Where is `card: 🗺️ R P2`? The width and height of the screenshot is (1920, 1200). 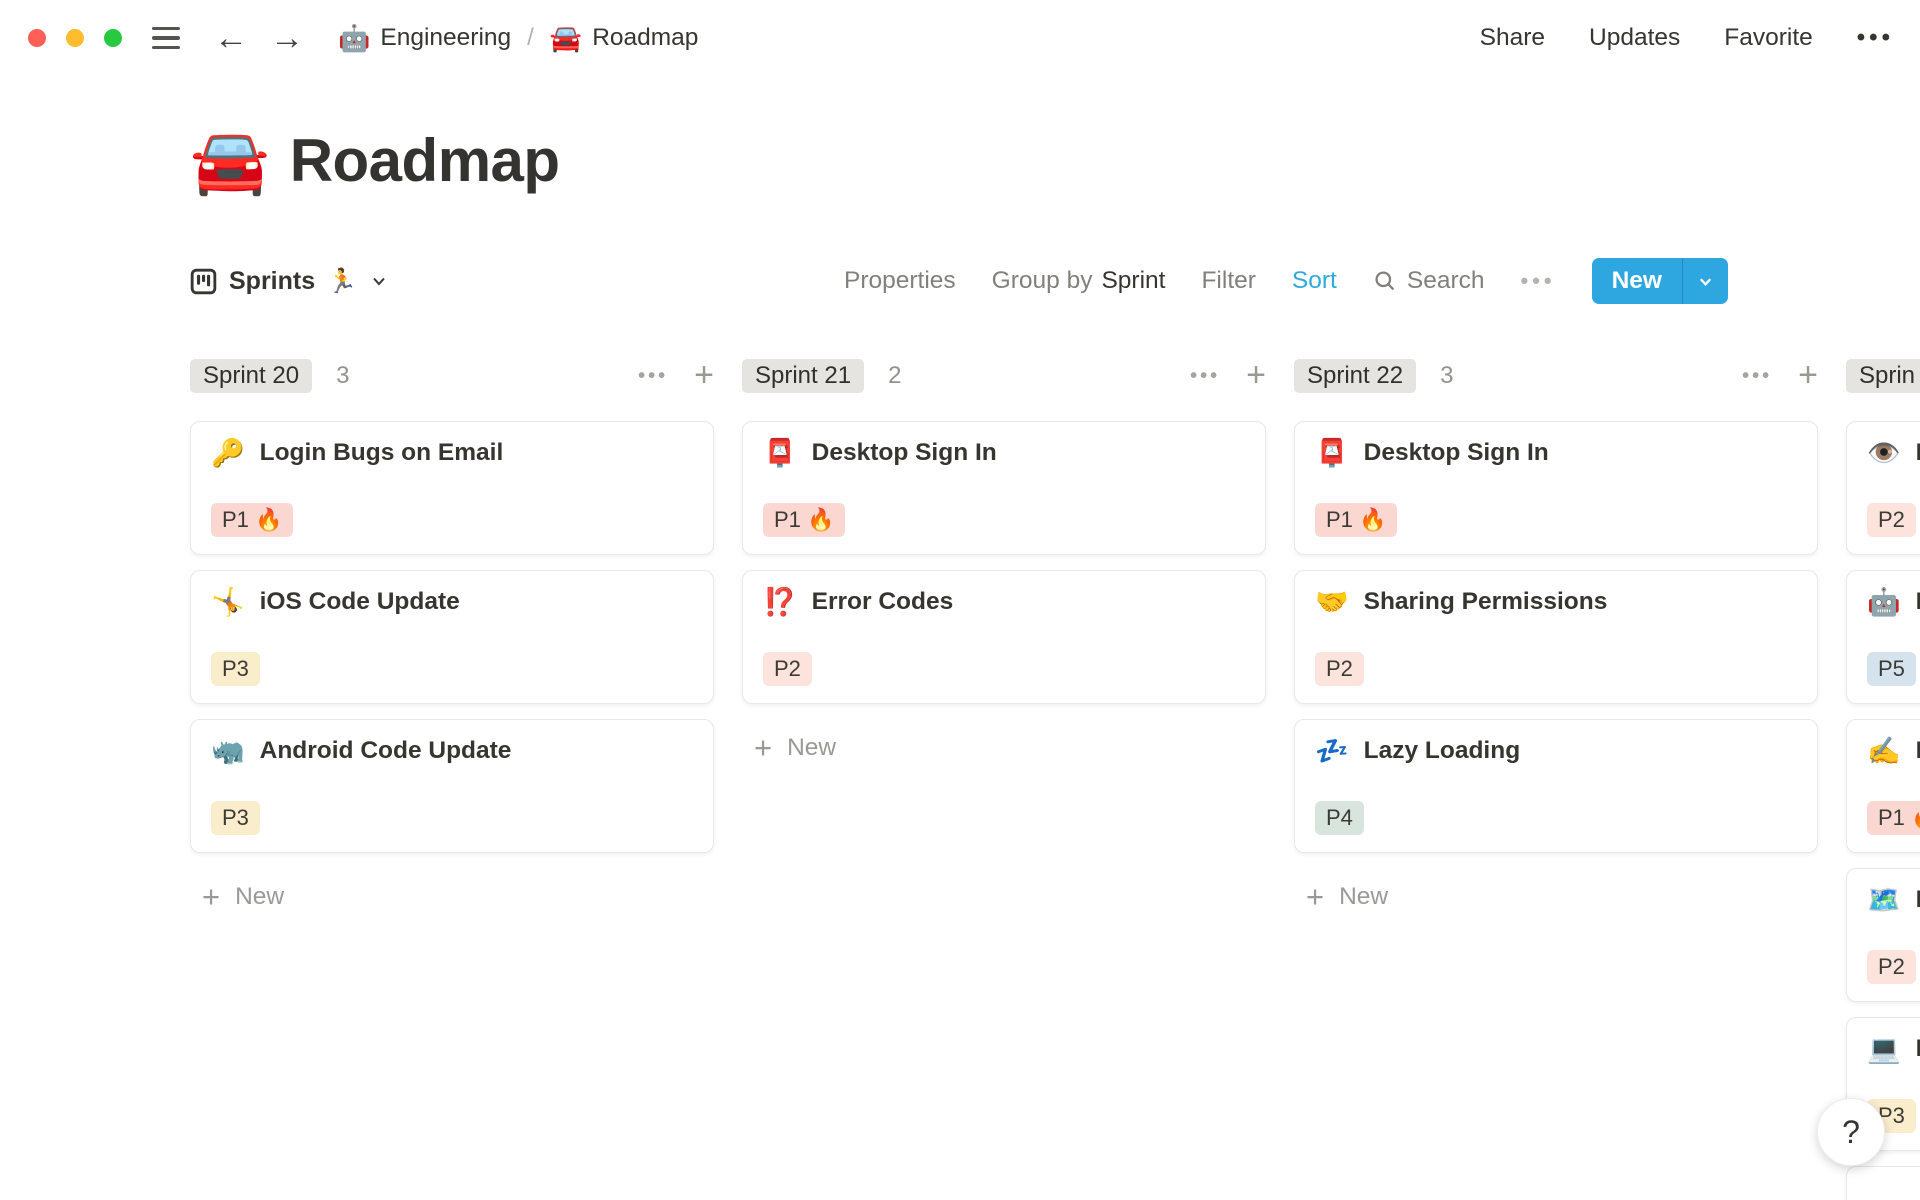 card: 🗺️ R P2 is located at coordinates (1883, 935).